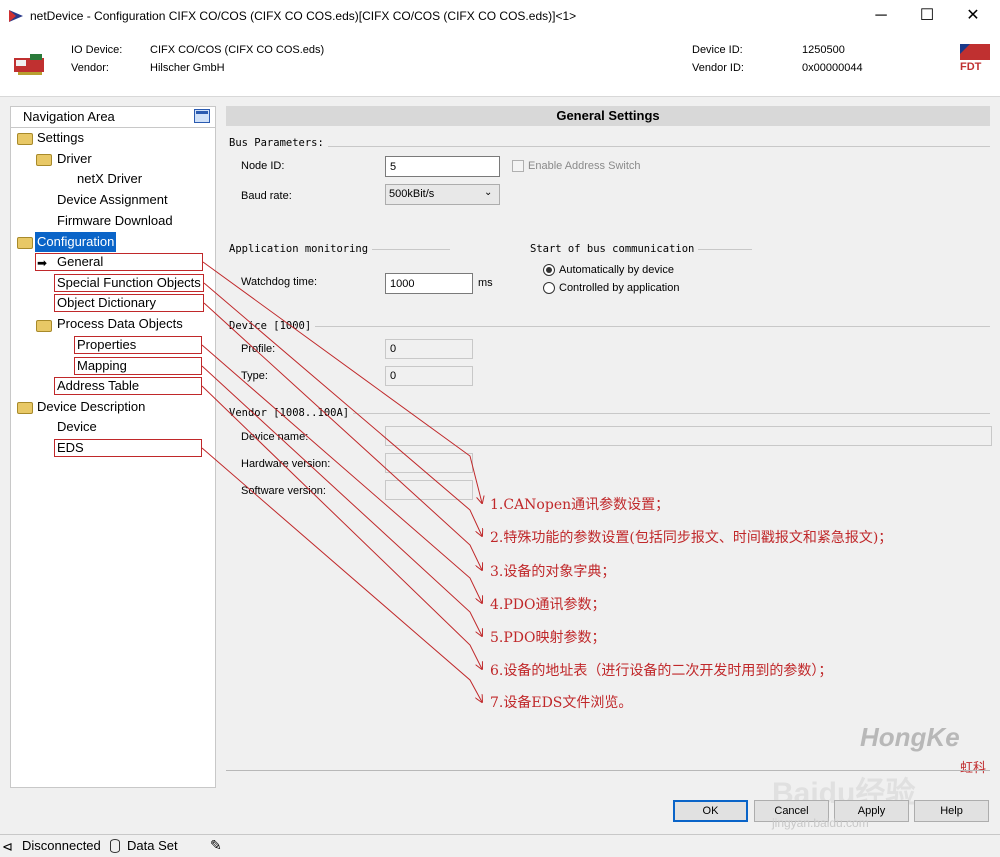  I want to click on baud-rate-value: 500kBit/s, so click(412, 194).